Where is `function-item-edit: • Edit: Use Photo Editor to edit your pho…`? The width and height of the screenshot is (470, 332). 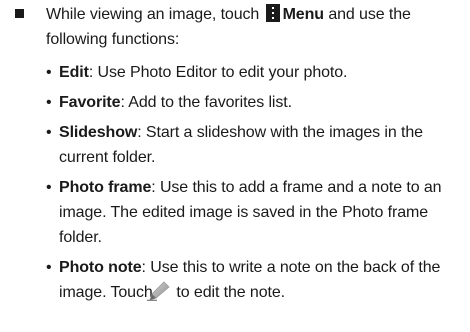
function-item-edit: • Edit: Use Photo Editor to edit your pho… is located at coordinates (254, 72).